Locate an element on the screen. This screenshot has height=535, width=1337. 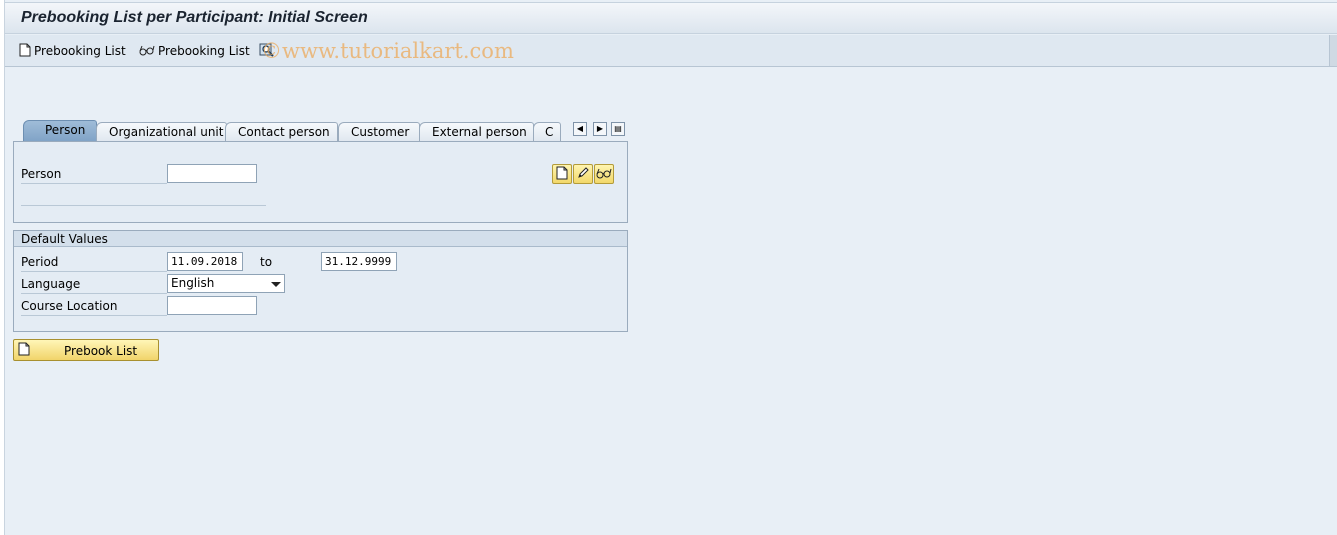
toolbar-scrollbar is located at coordinates (1333, 50).